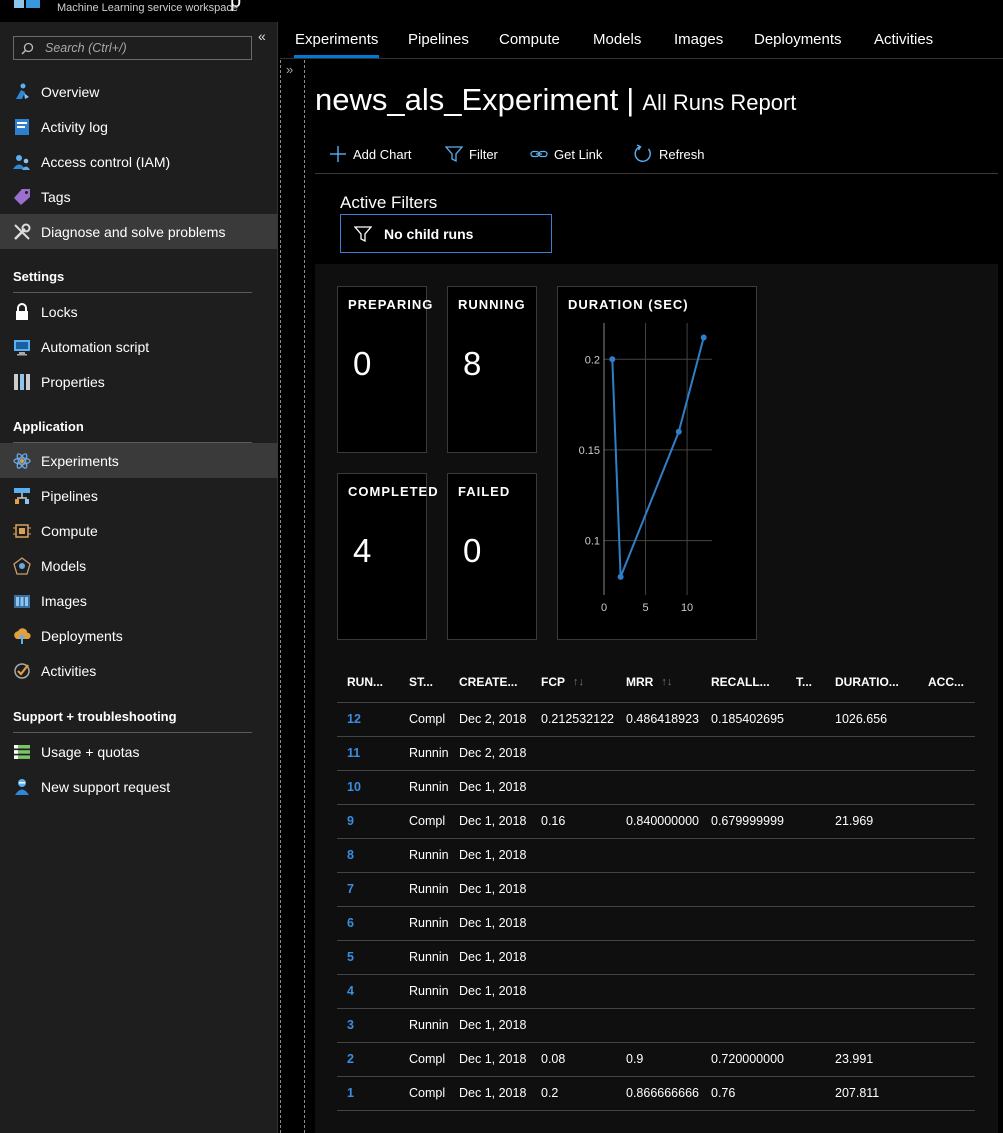 This screenshot has height=1133, width=1003. Describe the element at coordinates (139, 530) in the screenshot. I see `sidebar-item-compute: Compute` at that location.